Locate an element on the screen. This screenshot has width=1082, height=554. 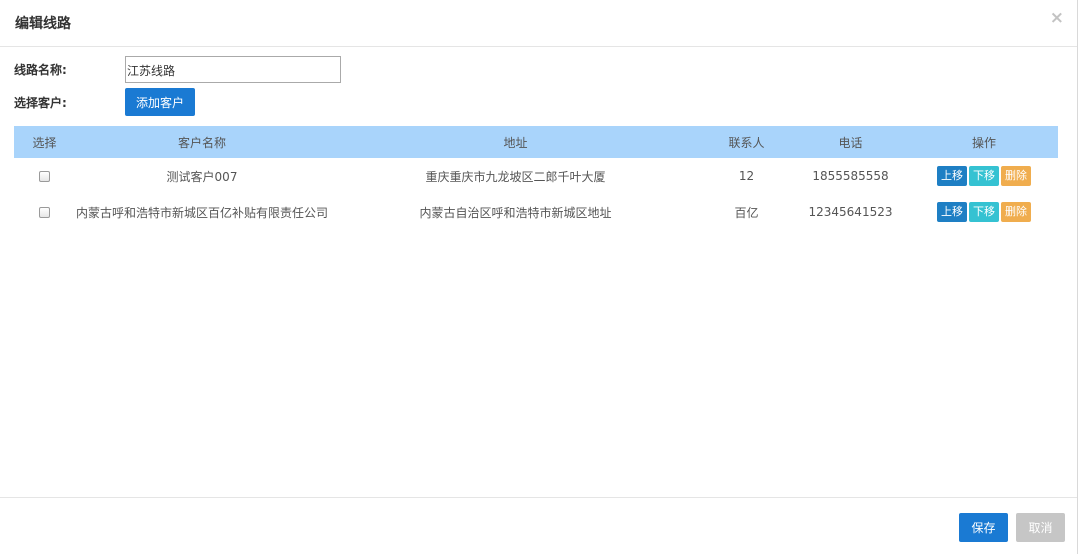
header-customer-name: 客户名称 is located at coordinates (202, 142).